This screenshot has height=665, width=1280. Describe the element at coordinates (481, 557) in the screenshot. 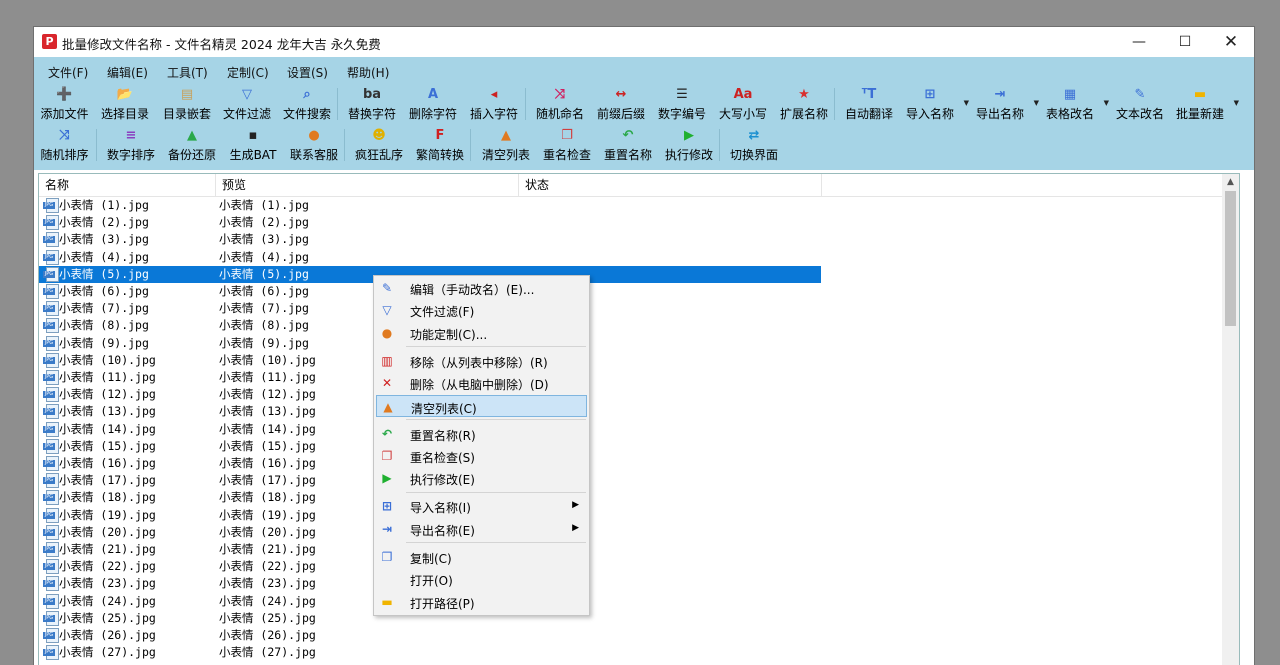

I see `context-menu-item: ❐ 复制(C)` at that location.